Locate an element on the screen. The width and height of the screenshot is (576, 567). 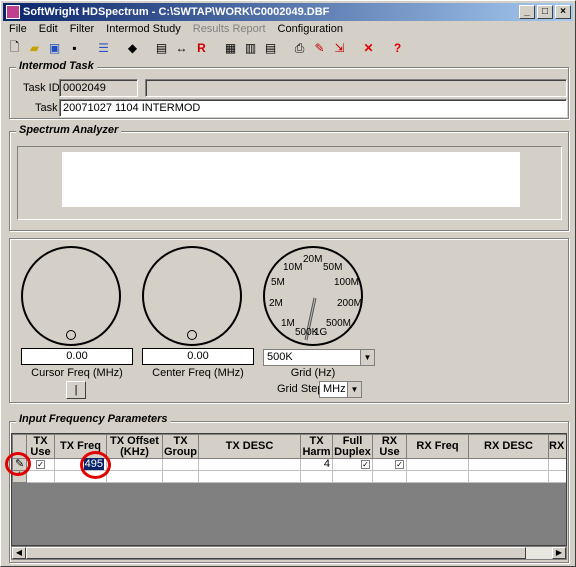
spectrum-plot-area is located at coordinates (291, 179).